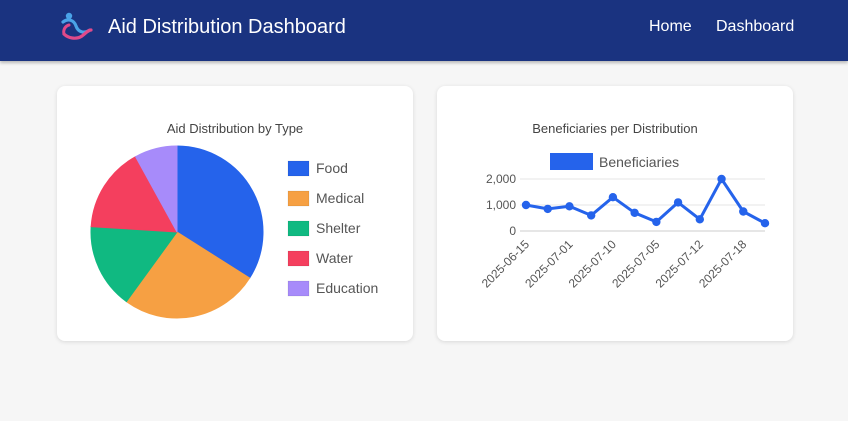 The width and height of the screenshot is (848, 421). I want to click on line-legend-swatch, so click(571, 161).